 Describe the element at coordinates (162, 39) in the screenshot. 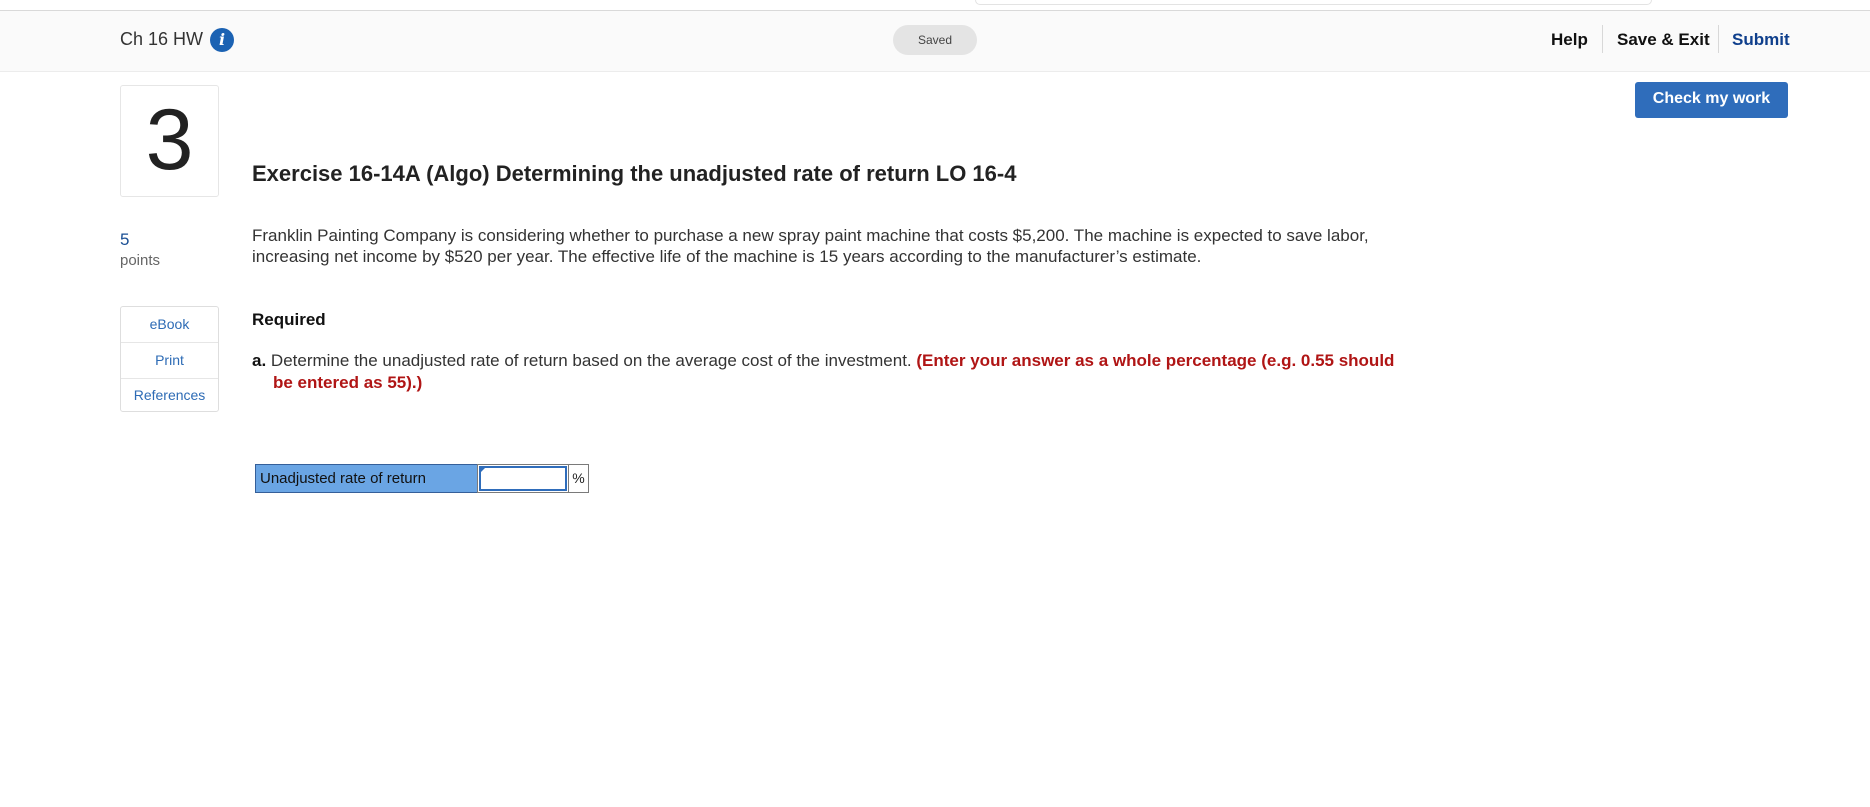

I see `assignment-title: Ch 16 HW` at that location.